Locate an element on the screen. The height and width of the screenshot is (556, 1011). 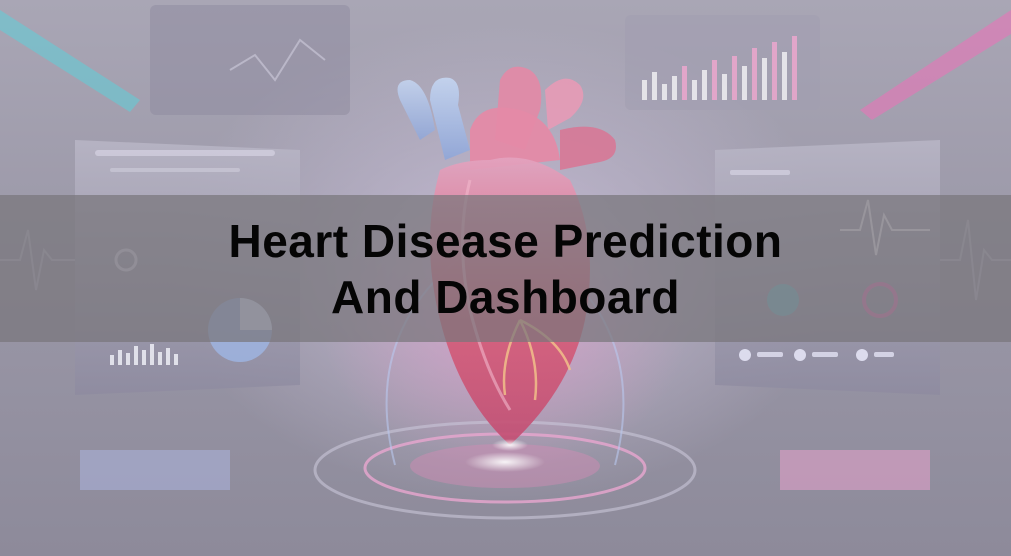
bar-chart-panel is located at coordinates (722, 62).